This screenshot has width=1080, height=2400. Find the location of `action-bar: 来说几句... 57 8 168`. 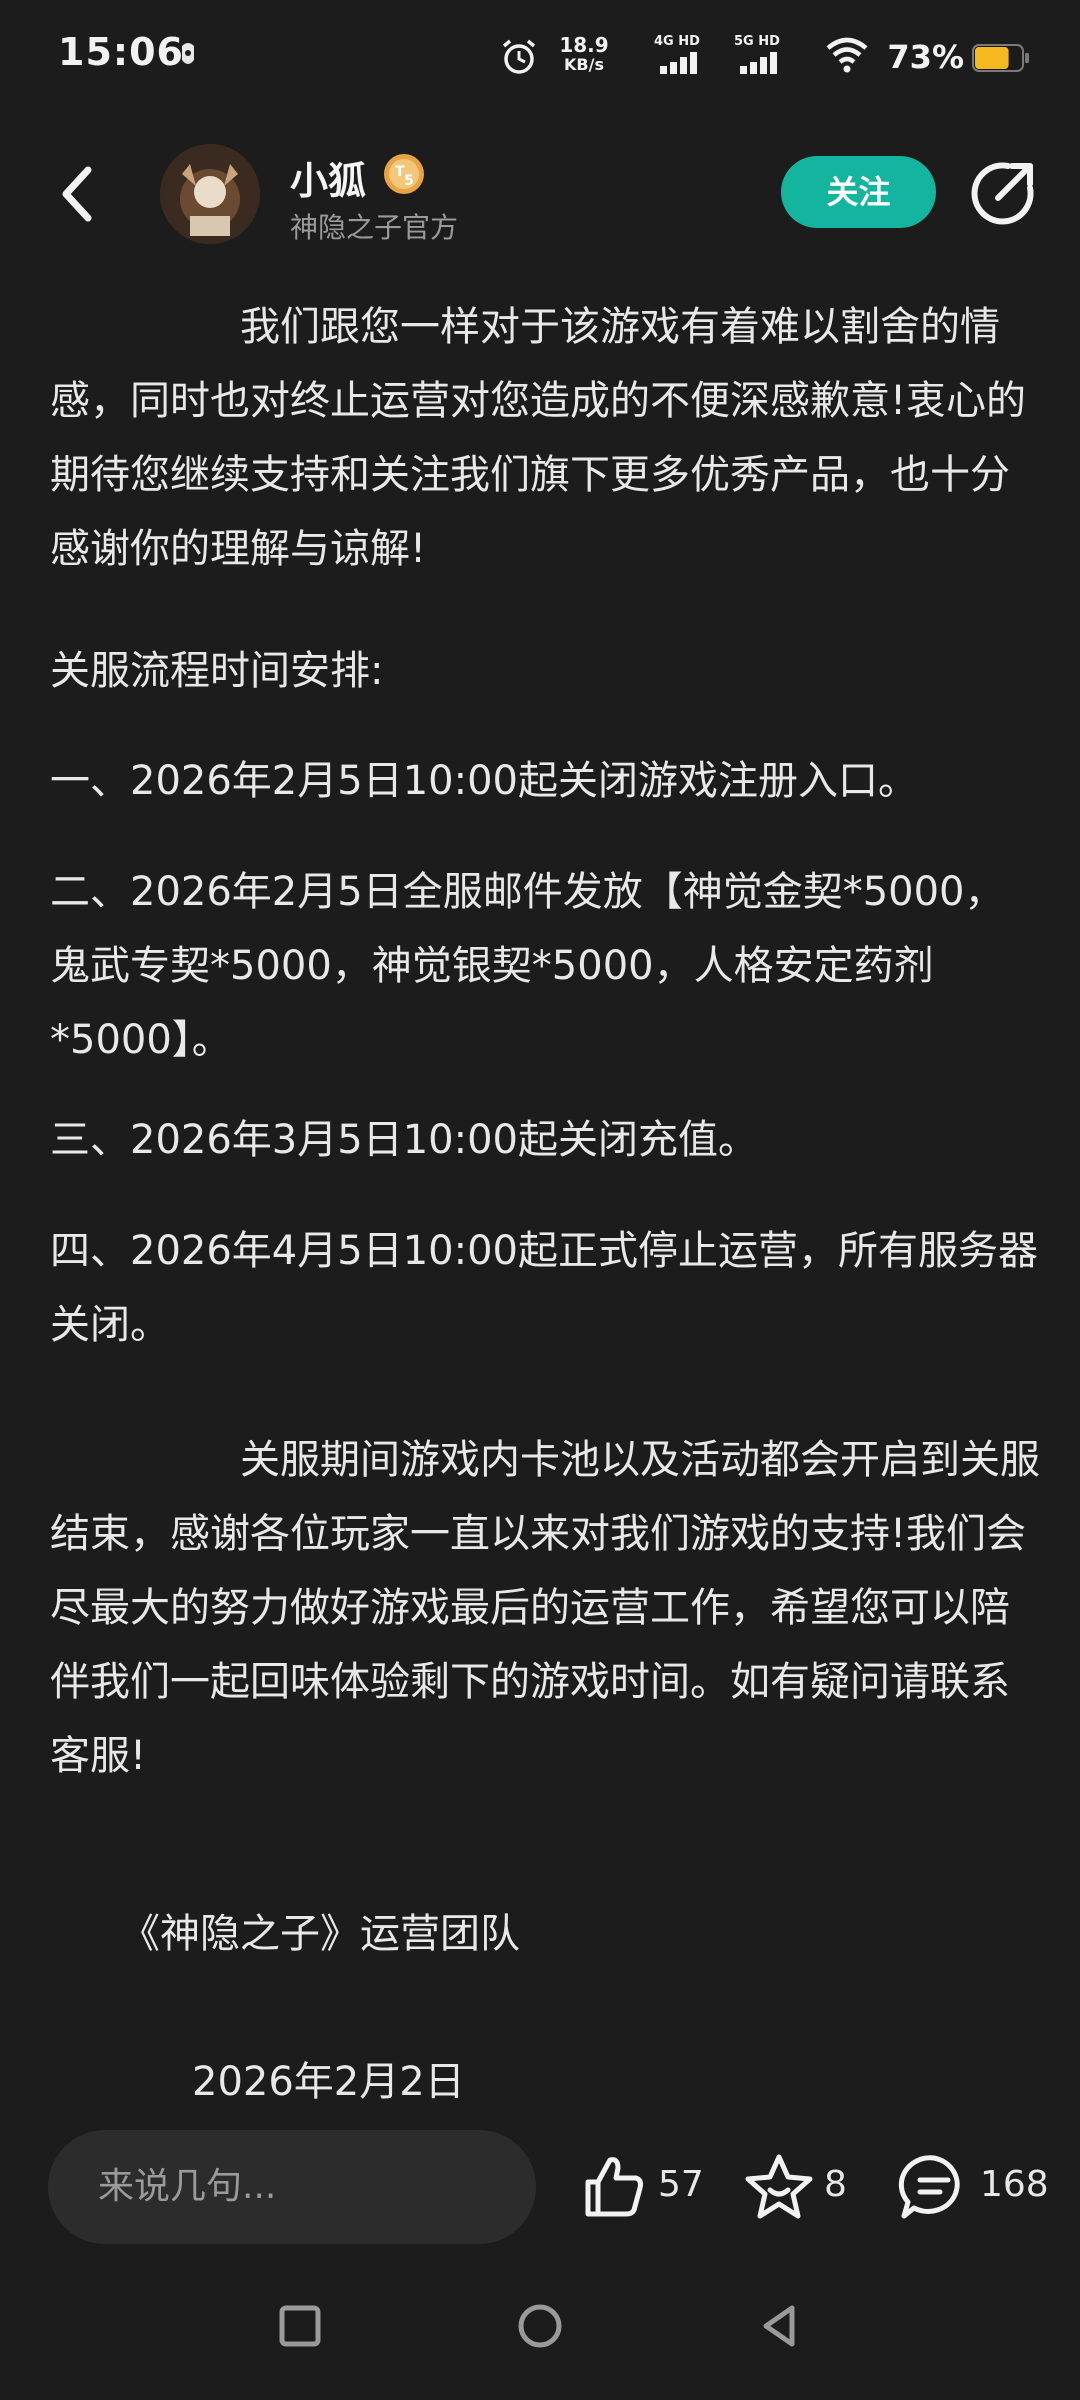

action-bar: 来说几句... 57 8 168 is located at coordinates (540, 2190).